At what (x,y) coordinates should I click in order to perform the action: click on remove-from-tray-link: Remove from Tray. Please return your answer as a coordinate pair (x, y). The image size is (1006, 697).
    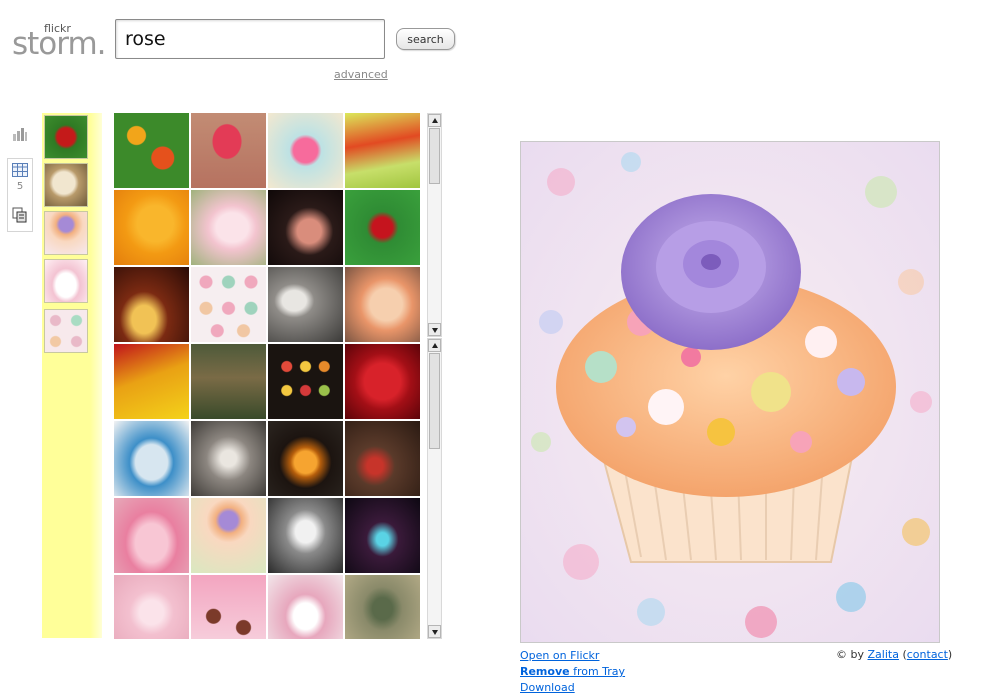
    Looking at the image, I should click on (572, 672).